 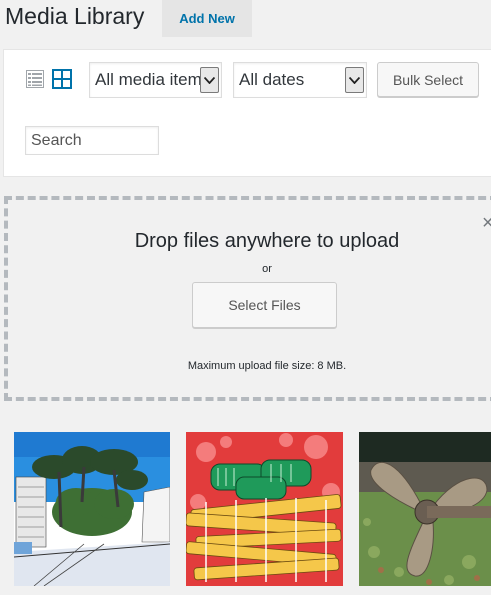 I want to click on select-files-button: Select Files, so click(x=264, y=305).